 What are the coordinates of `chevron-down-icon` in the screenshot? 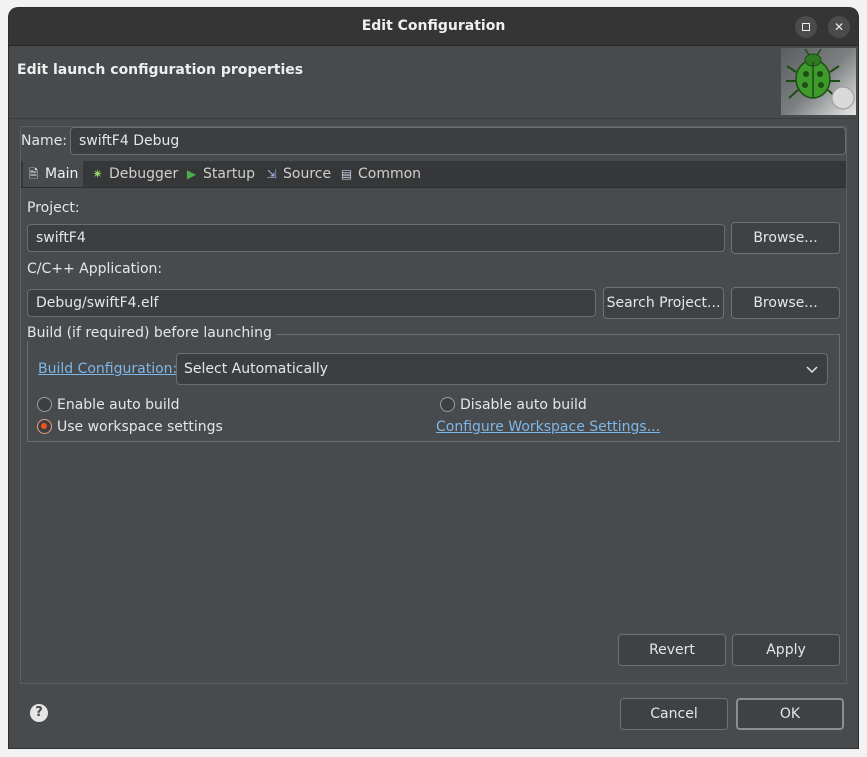 It's located at (812, 370).